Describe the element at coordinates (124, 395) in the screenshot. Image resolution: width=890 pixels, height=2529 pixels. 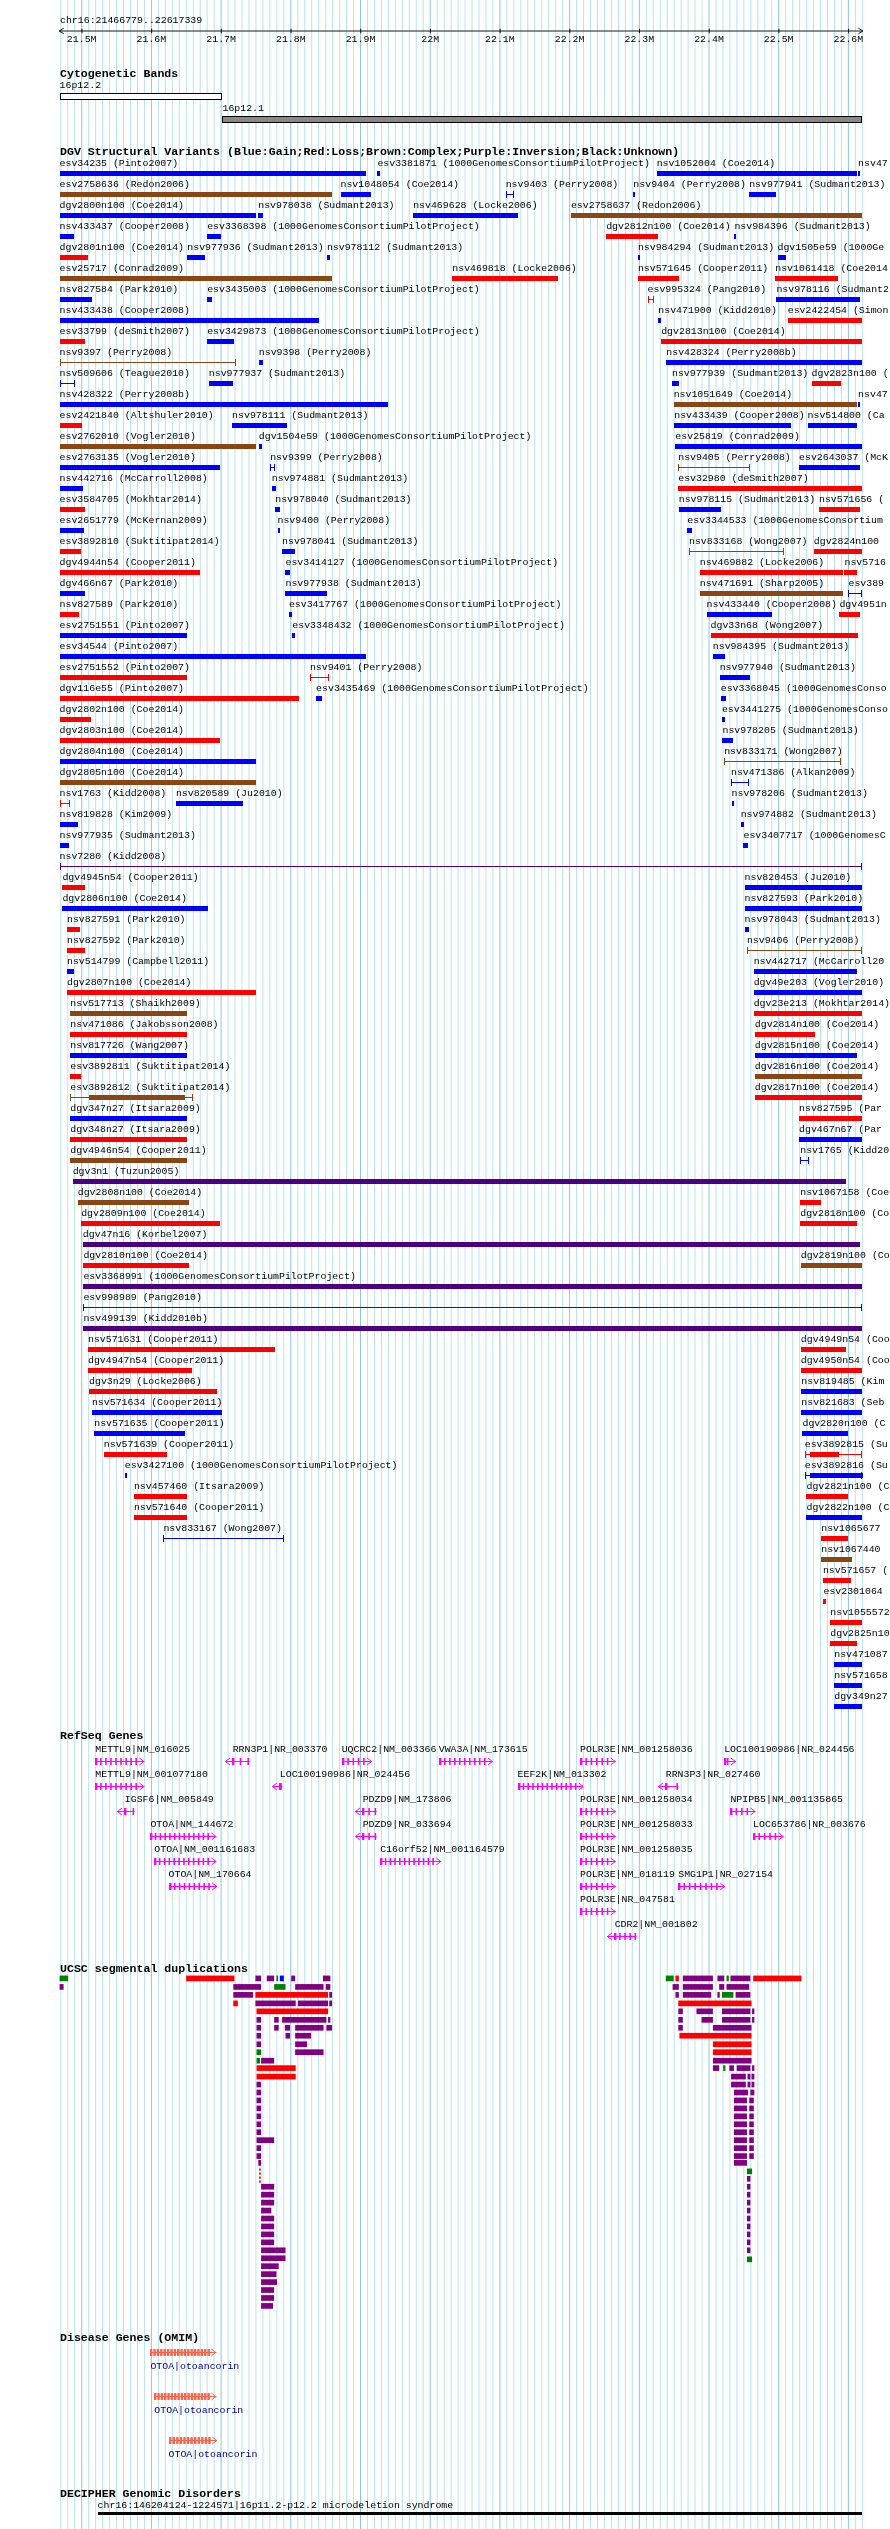
I see `variant-label: nsv428322 (Perry2008b)` at that location.